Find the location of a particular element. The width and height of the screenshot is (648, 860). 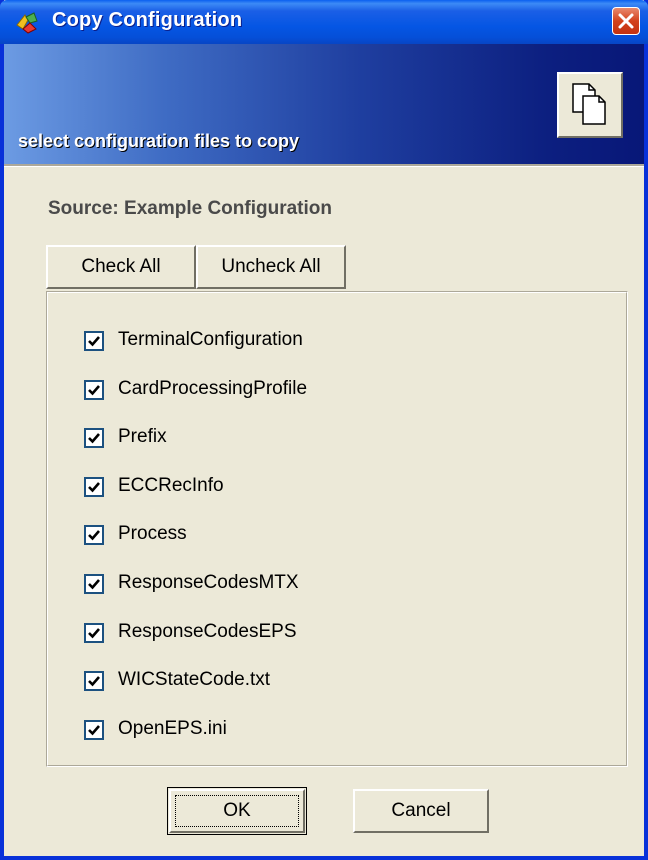

file-checkbox-item: ResponseCodesEPS is located at coordinates (284, 633).